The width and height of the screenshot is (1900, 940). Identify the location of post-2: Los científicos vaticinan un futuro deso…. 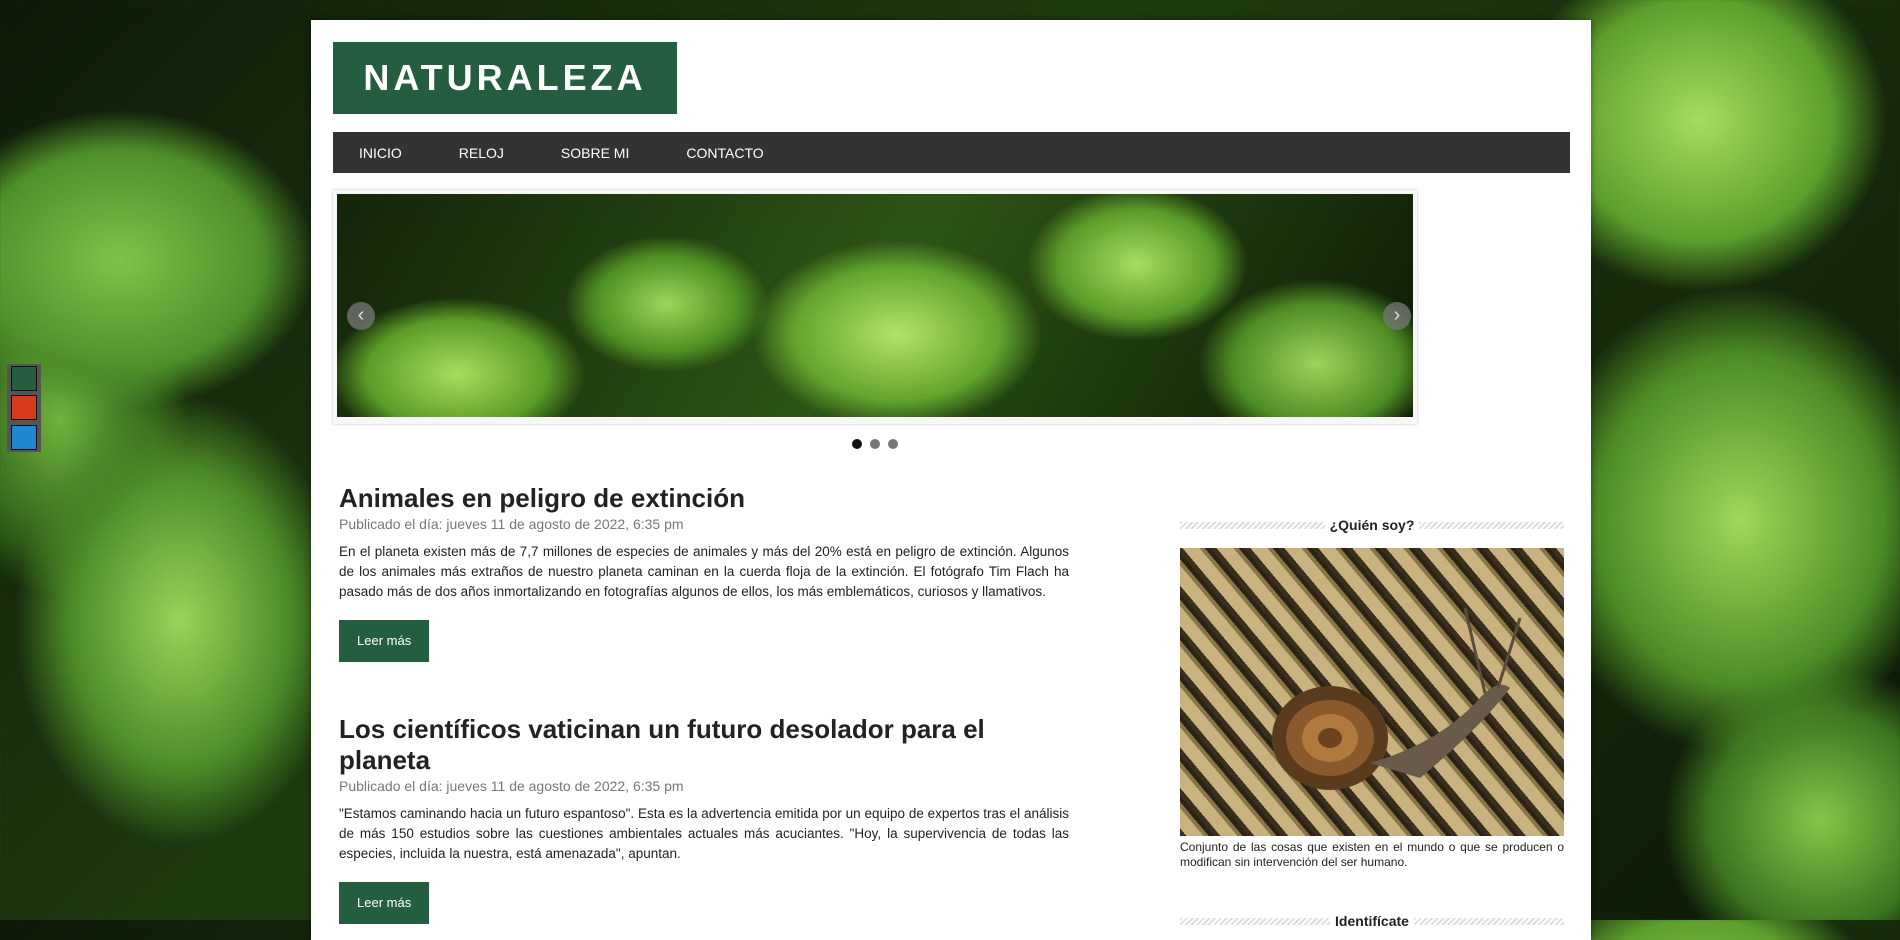
(704, 819).